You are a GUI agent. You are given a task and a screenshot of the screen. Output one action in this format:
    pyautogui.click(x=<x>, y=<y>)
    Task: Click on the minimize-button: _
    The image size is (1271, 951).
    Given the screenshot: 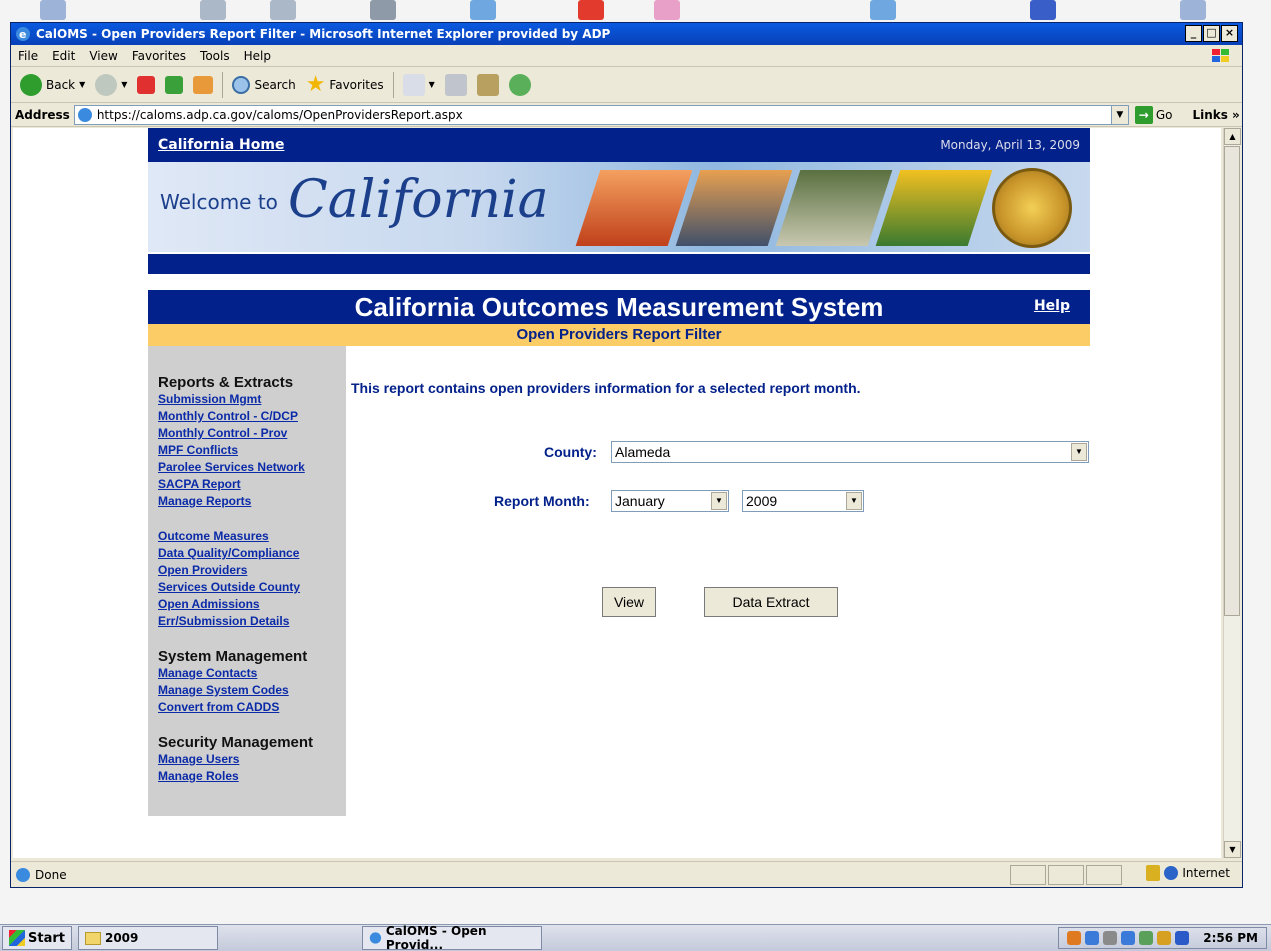 What is the action you would take?
    pyautogui.click(x=1193, y=33)
    